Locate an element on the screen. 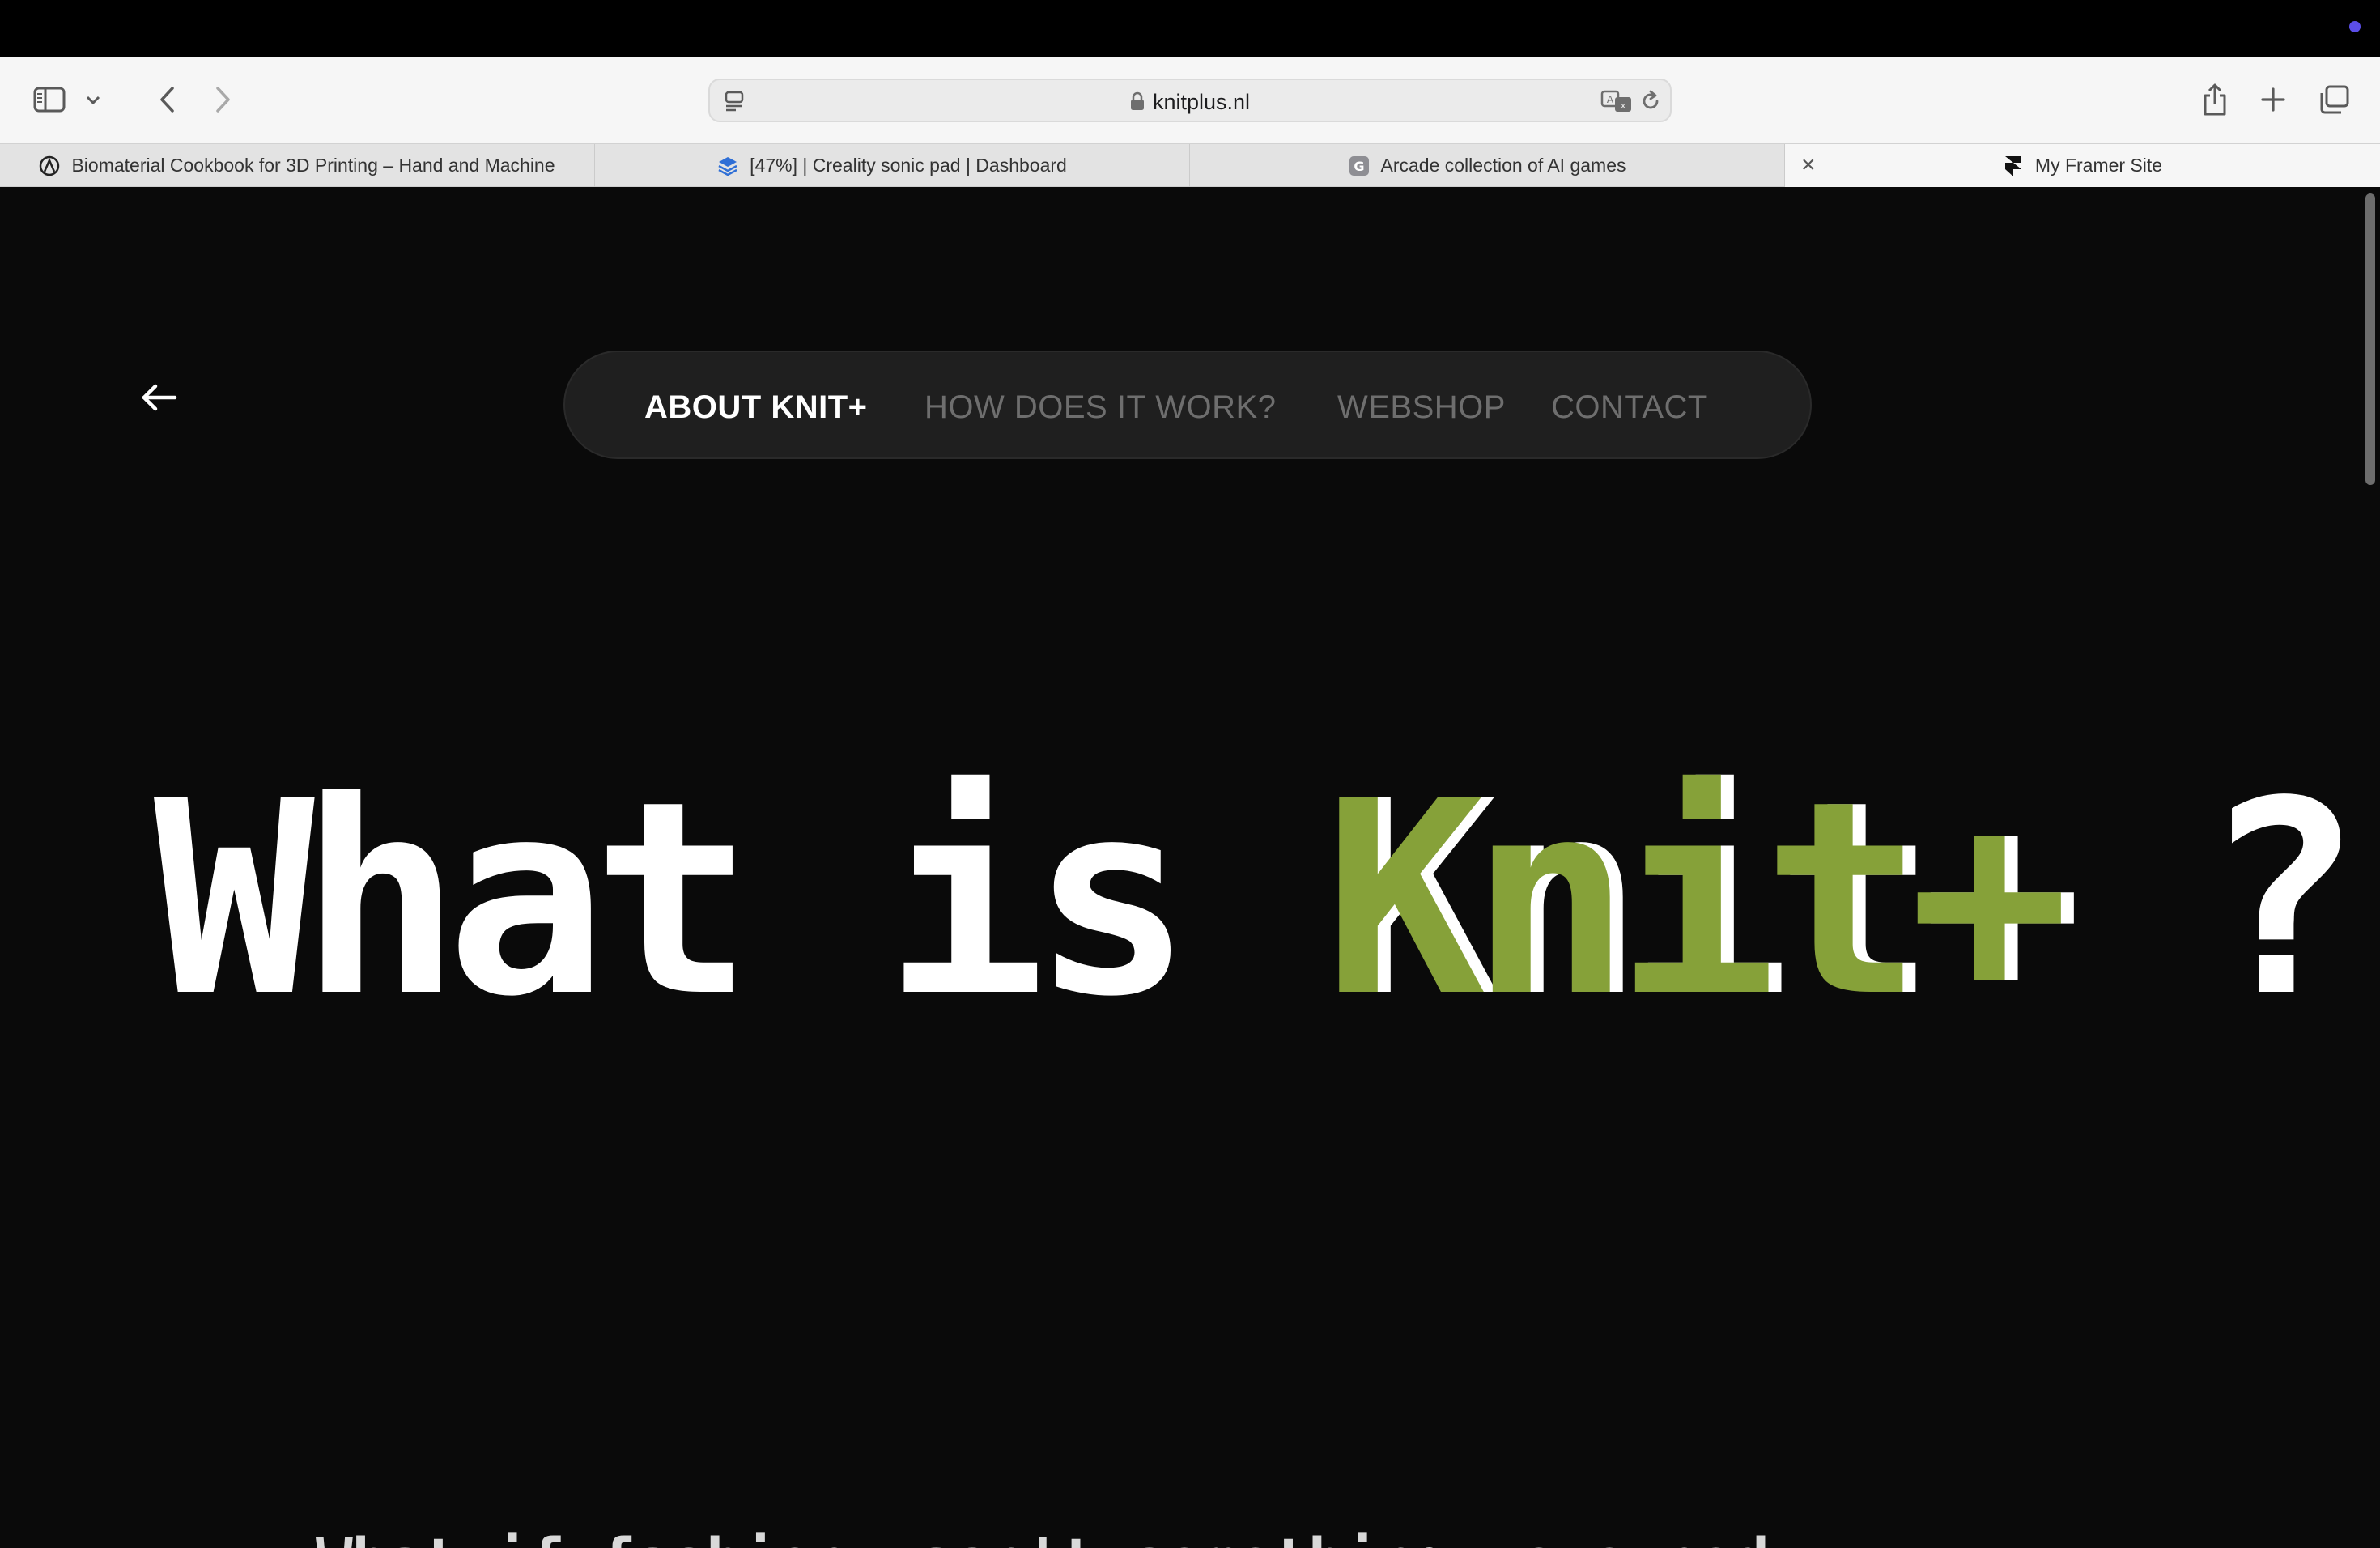  menu-bar is located at coordinates (1190, 29).